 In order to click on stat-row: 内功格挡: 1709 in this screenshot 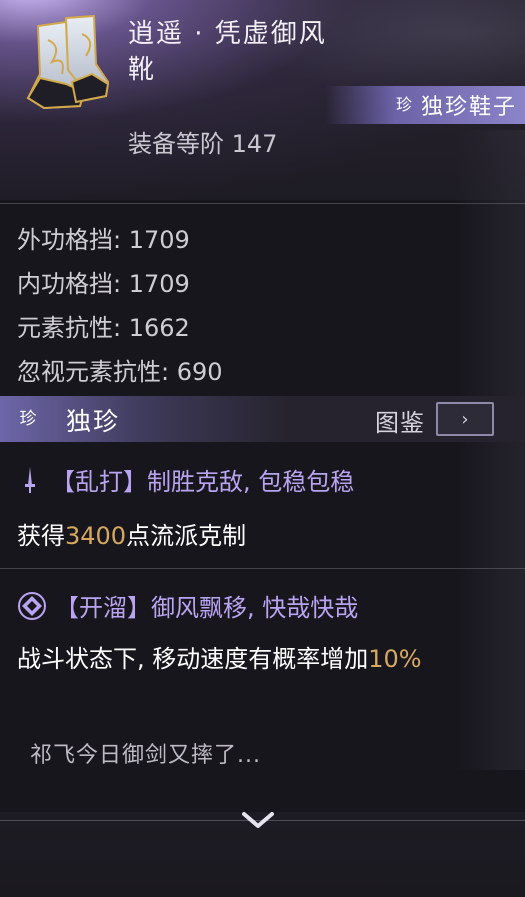, I will do `click(103, 284)`.